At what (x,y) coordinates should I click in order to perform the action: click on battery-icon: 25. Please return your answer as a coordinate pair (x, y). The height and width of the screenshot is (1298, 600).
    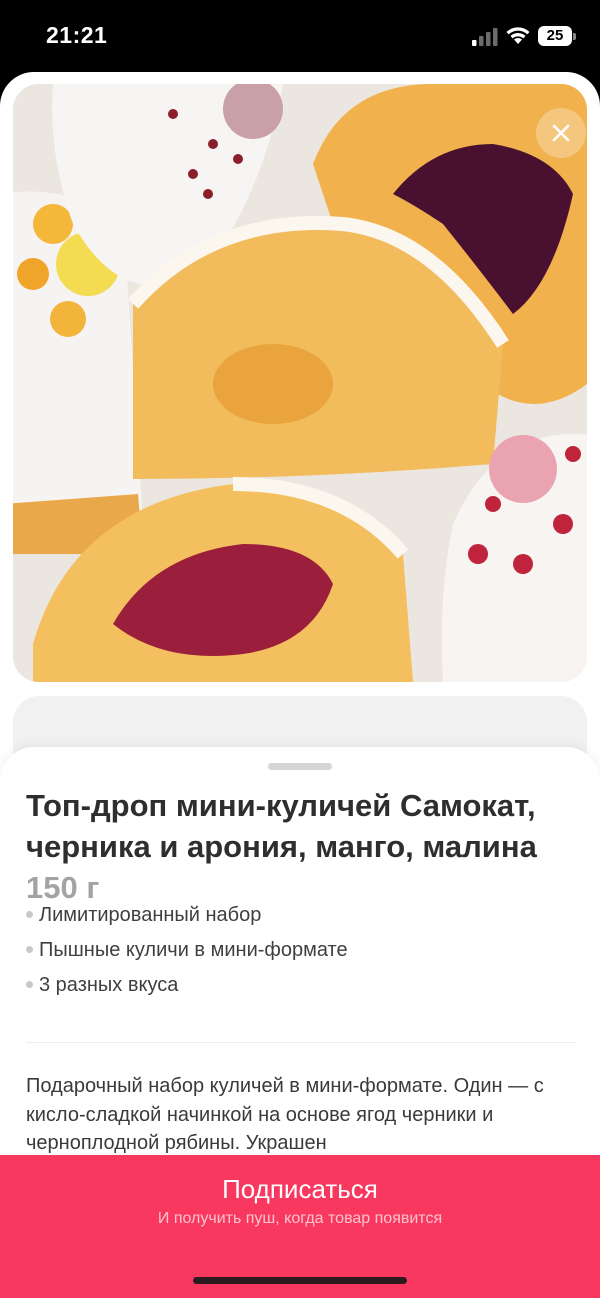
    Looking at the image, I should click on (557, 36).